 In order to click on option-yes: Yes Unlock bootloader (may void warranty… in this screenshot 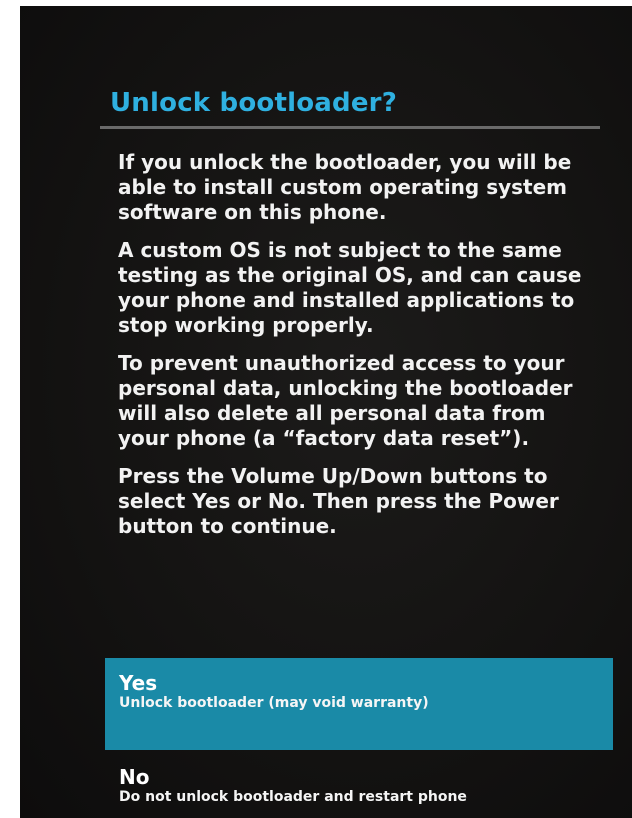, I will do `click(359, 704)`.